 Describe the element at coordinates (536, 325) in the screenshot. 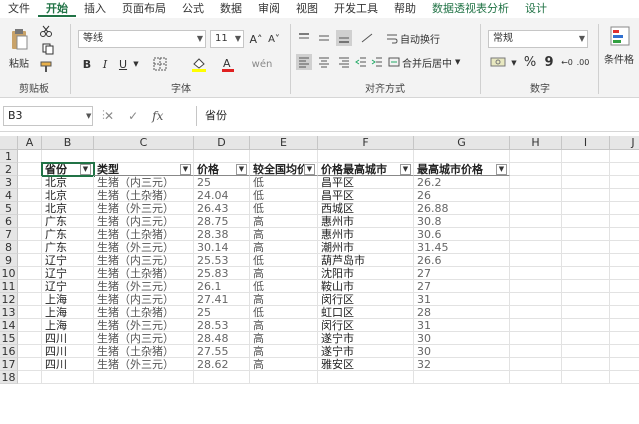

I see `cell-h14` at that location.